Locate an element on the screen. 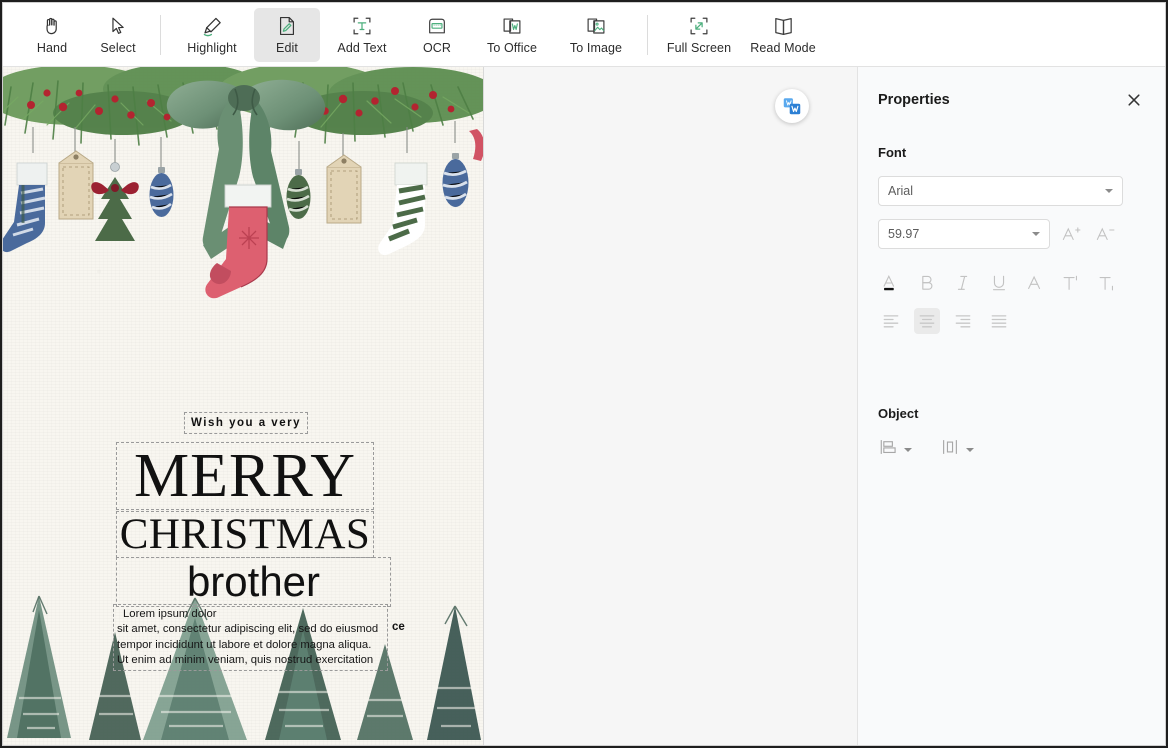 The width and height of the screenshot is (1168, 748). font-size-select: 59.97 is located at coordinates (964, 234).